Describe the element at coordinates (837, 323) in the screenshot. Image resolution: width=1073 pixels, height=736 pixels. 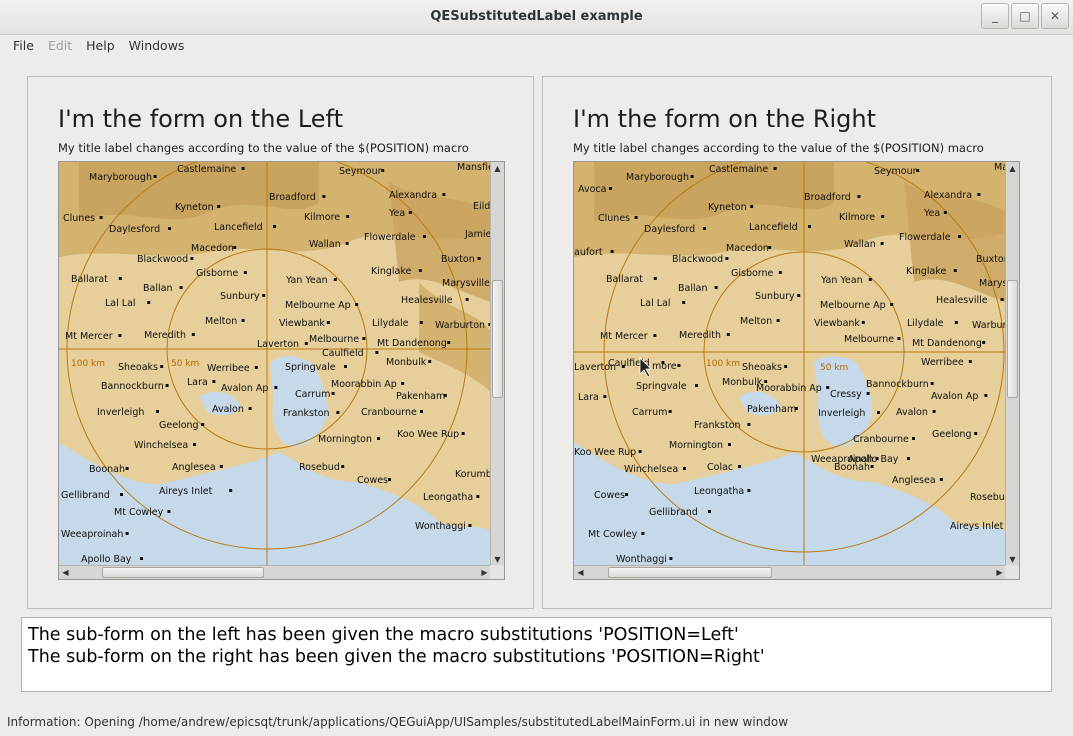
I see `town-label: Viewbank` at that location.